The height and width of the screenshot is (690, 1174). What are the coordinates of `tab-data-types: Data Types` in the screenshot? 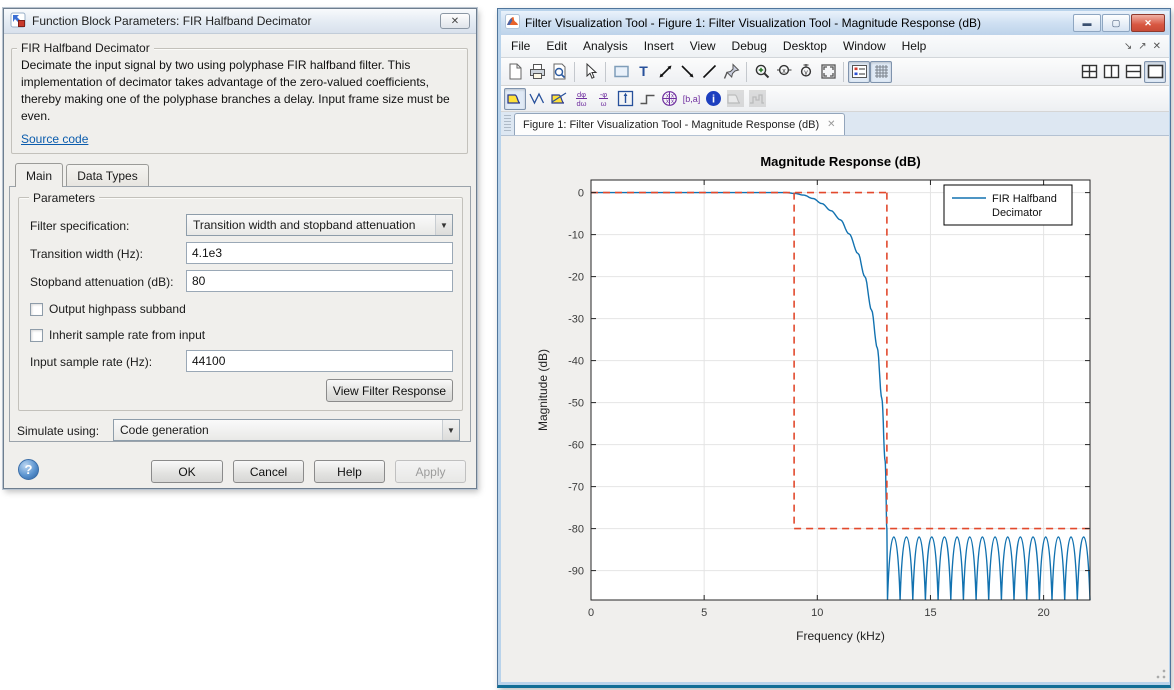 It's located at (107, 175).